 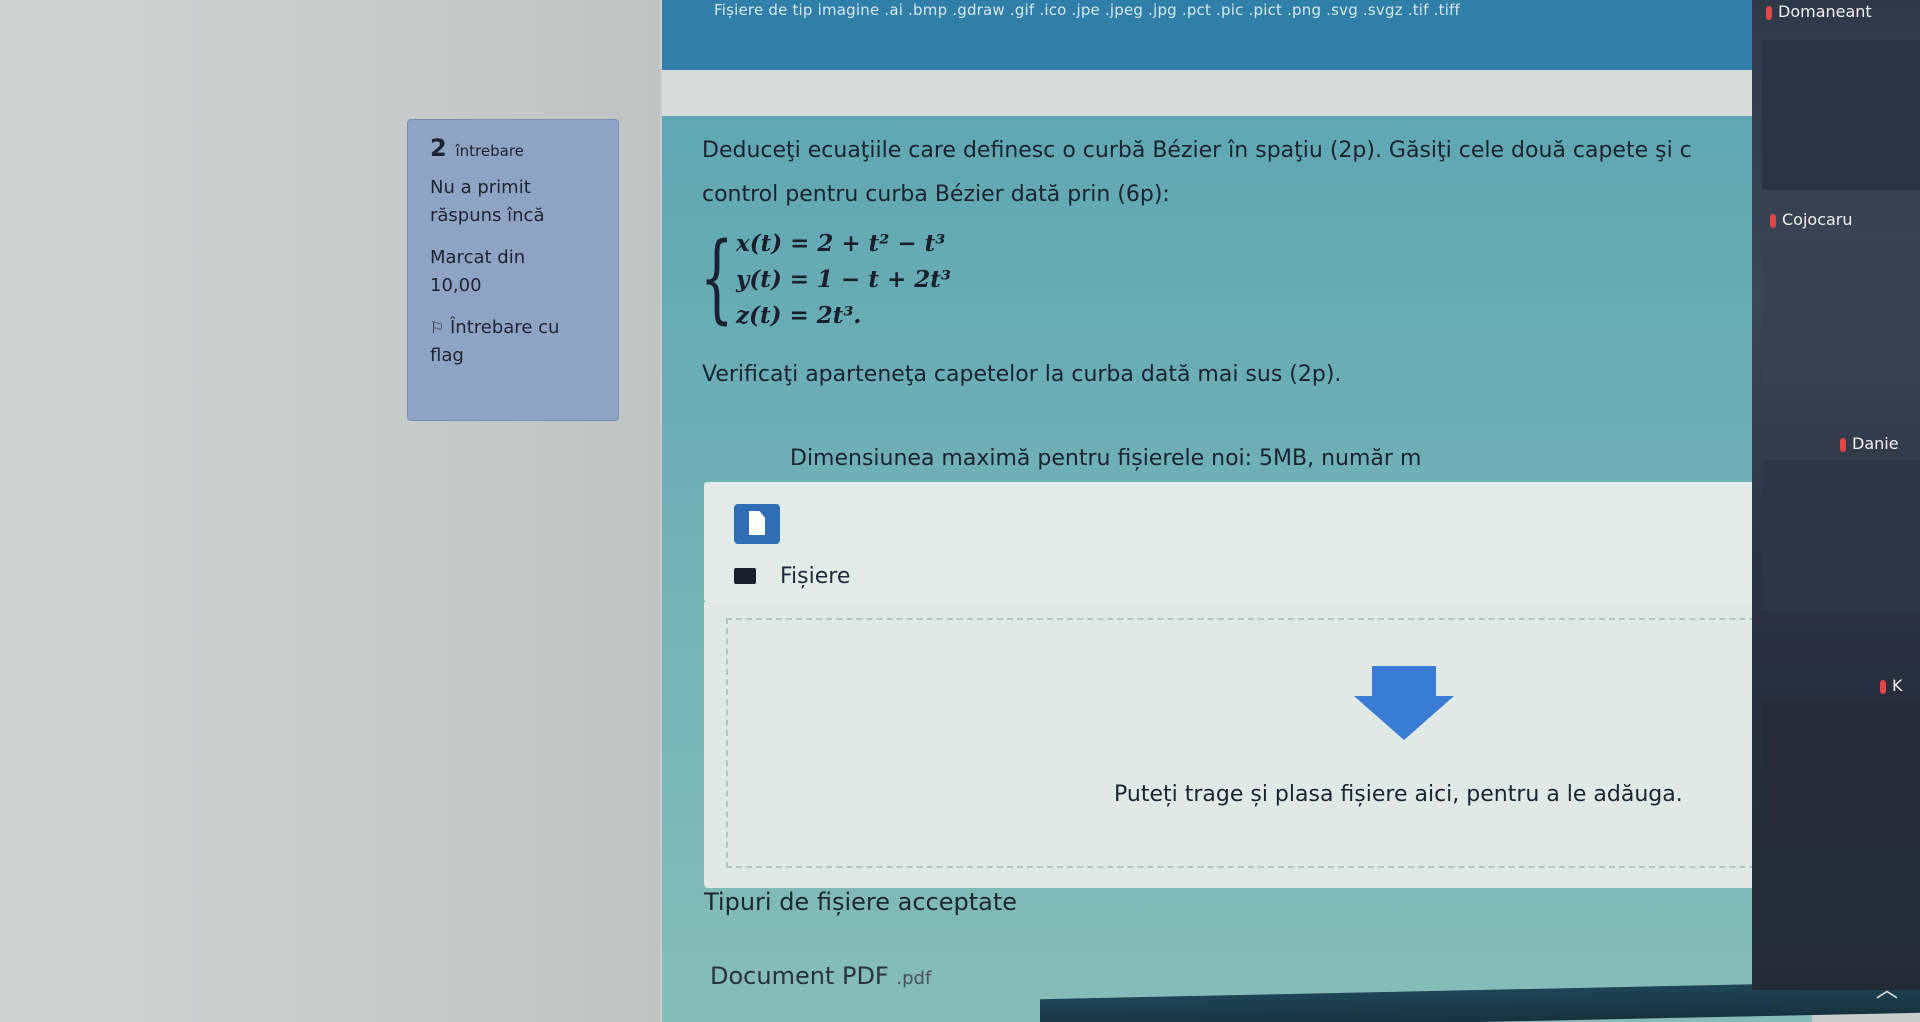 I want to click on equation-y: y(t) = 1 − t + 2t³, so click(x=843, y=279).